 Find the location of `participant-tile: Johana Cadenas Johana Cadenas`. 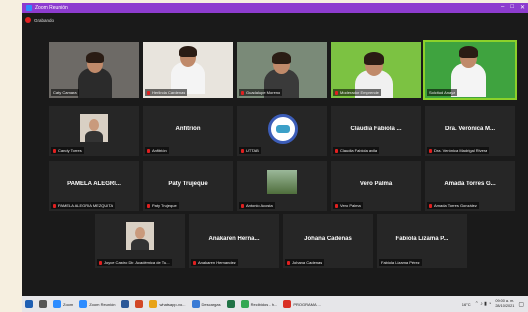

participant-tile: Johana Cadenas Johana Cadenas is located at coordinates (328, 241).